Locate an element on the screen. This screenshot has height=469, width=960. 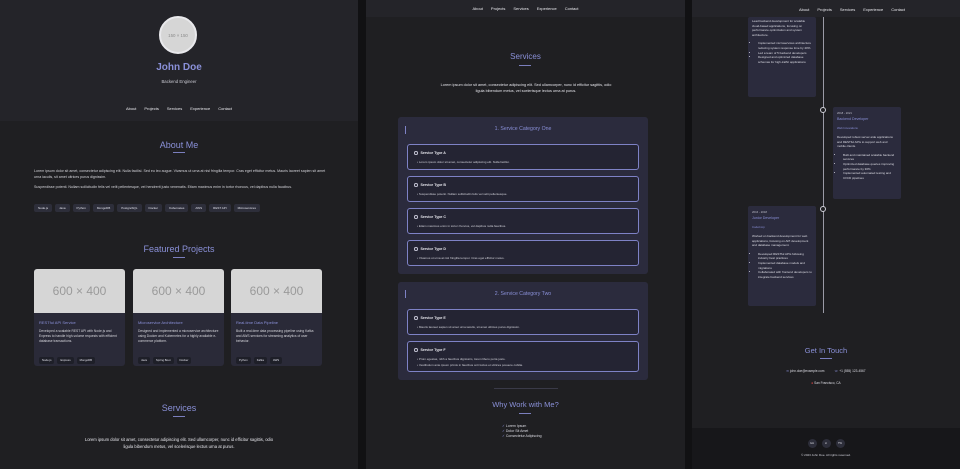
gutter-left is located at coordinates (362, 234).